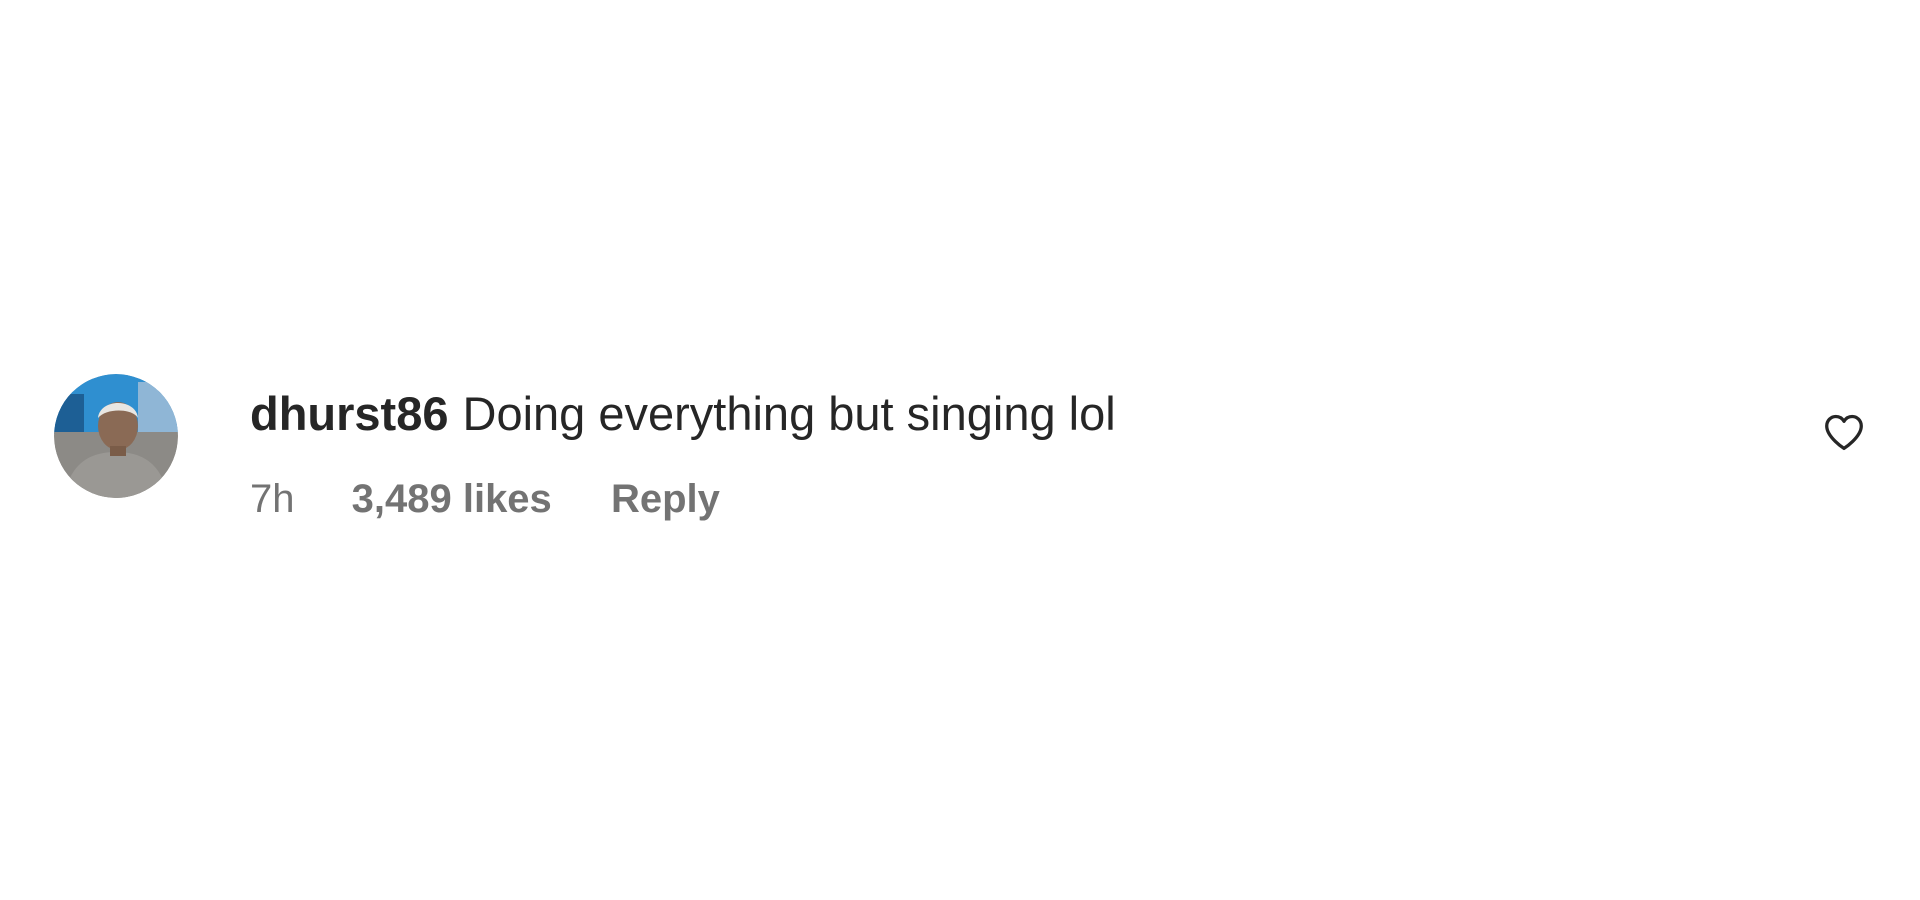 The height and width of the screenshot is (900, 1920). I want to click on avatar-image, so click(116, 436).